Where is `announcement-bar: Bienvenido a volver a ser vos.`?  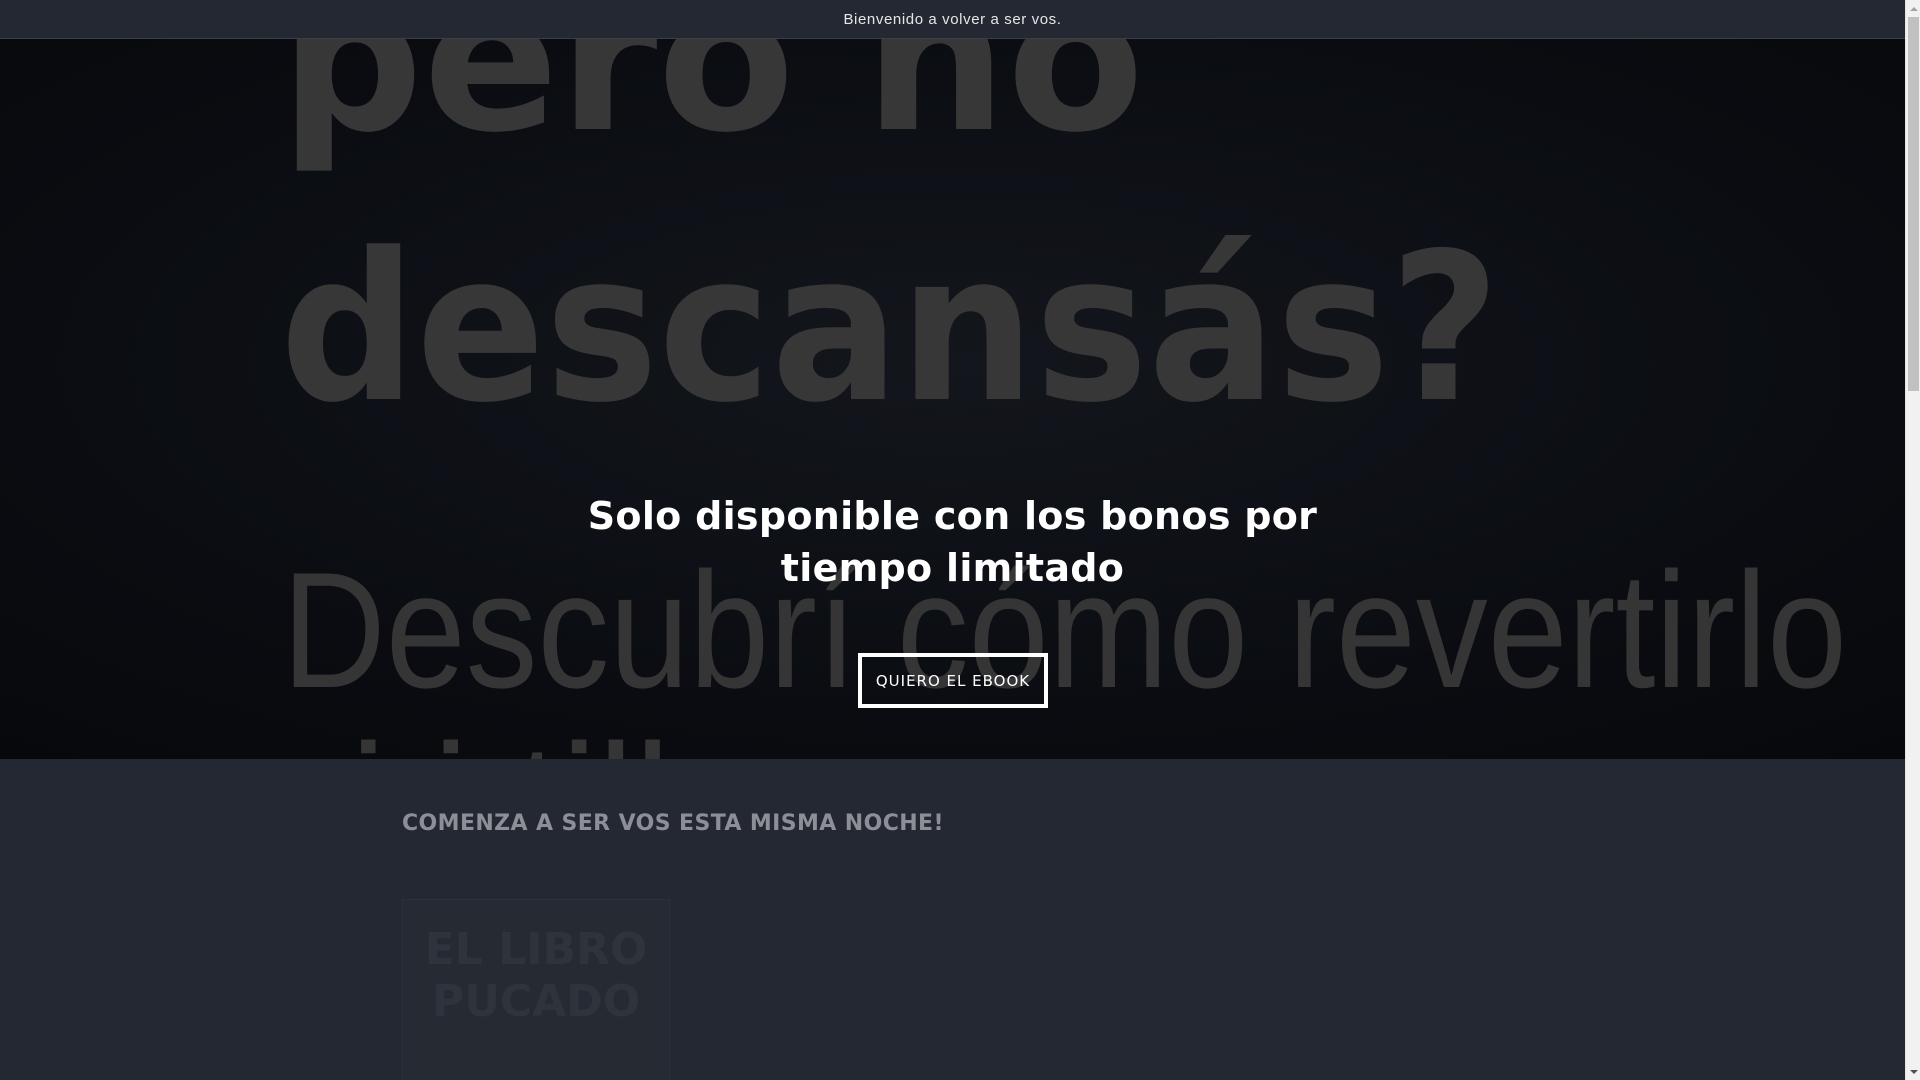
announcement-bar: Bienvenido a volver a ser vos. is located at coordinates (952, 19).